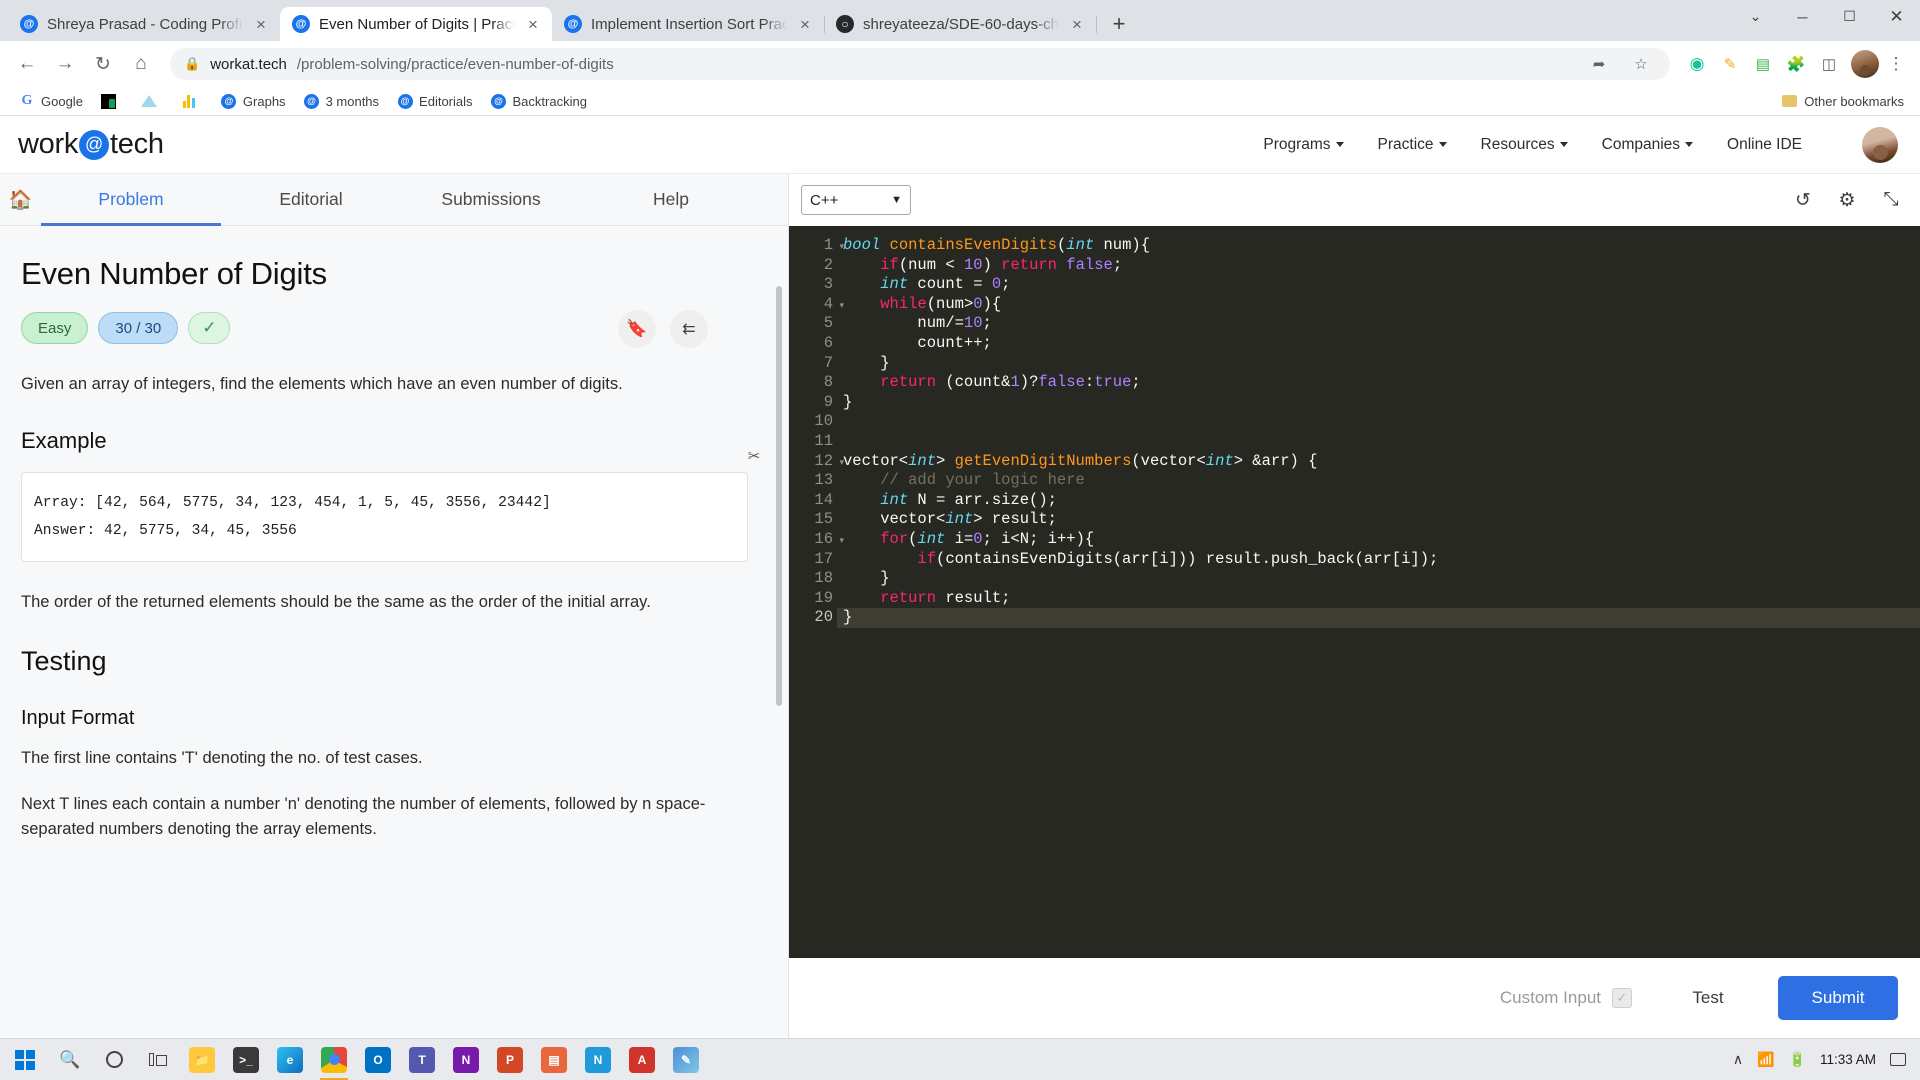 This screenshot has height=1080, width=1920. What do you see at coordinates (466, 1059) in the screenshot?
I see `onenote-icon: N` at bounding box center [466, 1059].